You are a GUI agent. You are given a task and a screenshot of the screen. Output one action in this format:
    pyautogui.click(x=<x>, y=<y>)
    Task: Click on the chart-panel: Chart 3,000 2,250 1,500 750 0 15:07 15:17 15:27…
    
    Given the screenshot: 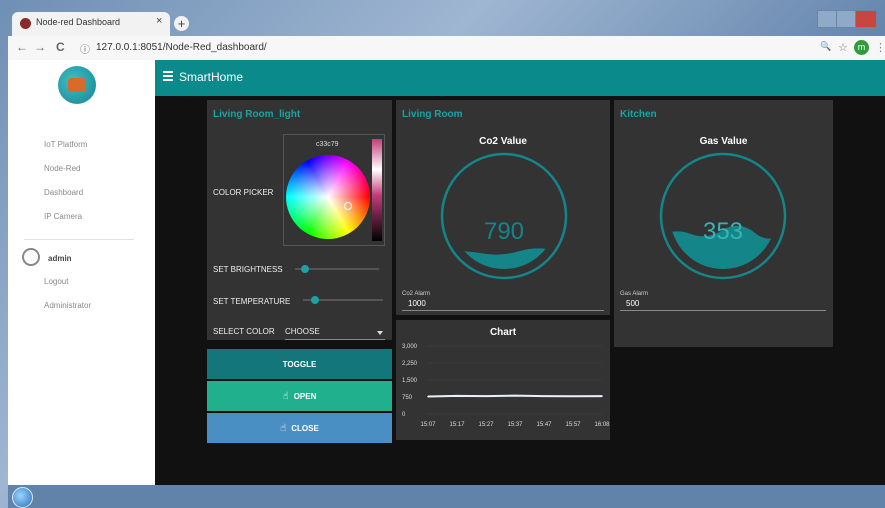 What is the action you would take?
    pyautogui.click(x=503, y=380)
    